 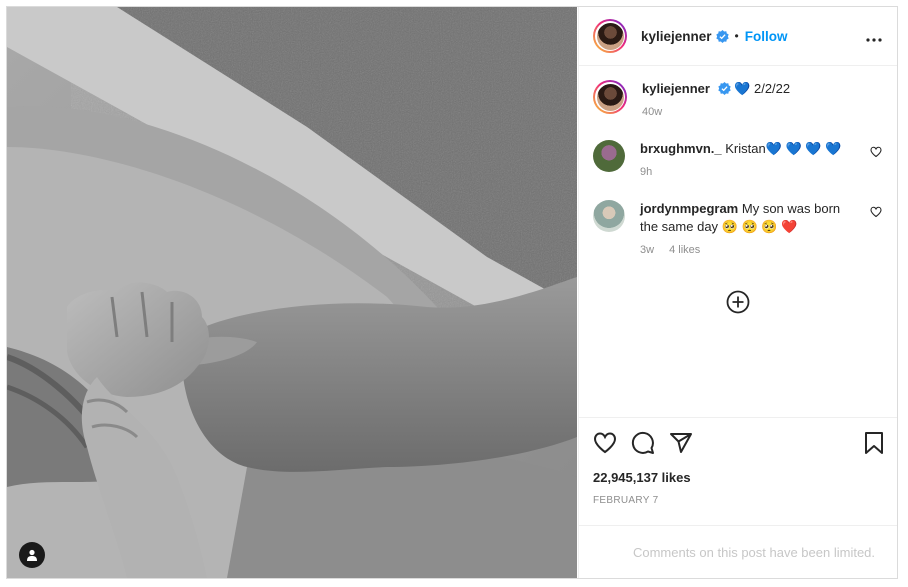 What do you see at coordinates (681, 148) in the screenshot?
I see `comment-username: brxughmvn._` at bounding box center [681, 148].